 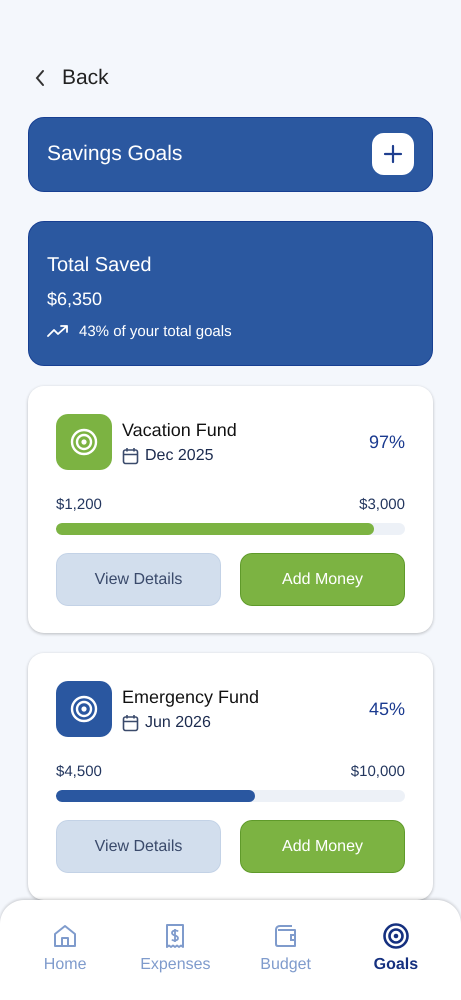 I want to click on nav-tab: Expenses, so click(x=175, y=961).